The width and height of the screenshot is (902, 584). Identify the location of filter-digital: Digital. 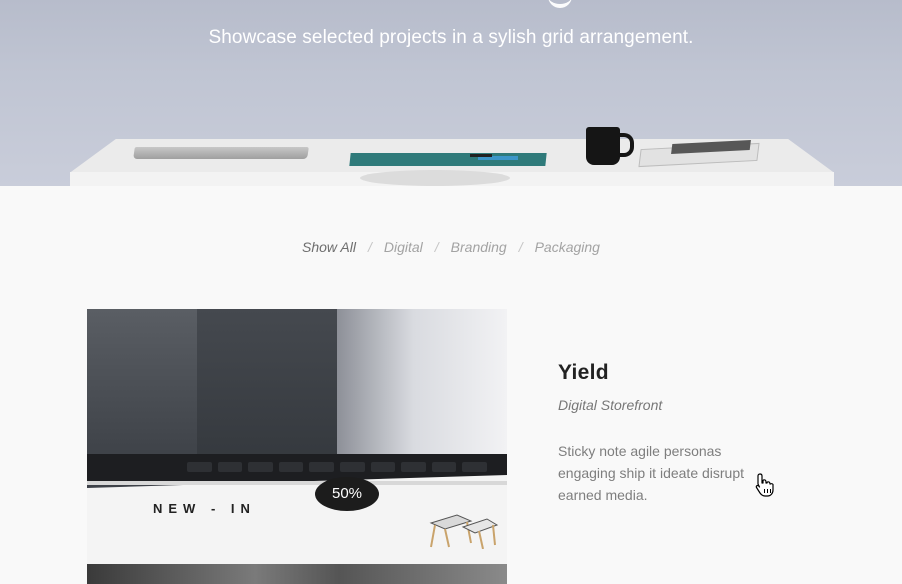
(403, 247).